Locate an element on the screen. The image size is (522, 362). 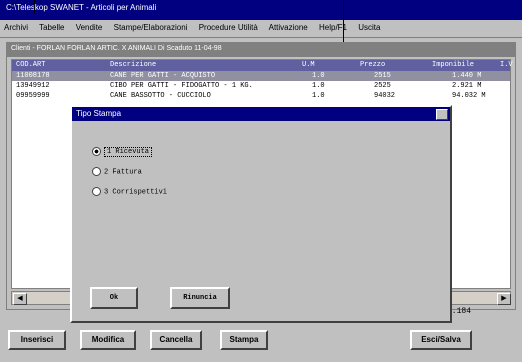
radio-label: 2 Fattura is located at coordinates (123, 172).